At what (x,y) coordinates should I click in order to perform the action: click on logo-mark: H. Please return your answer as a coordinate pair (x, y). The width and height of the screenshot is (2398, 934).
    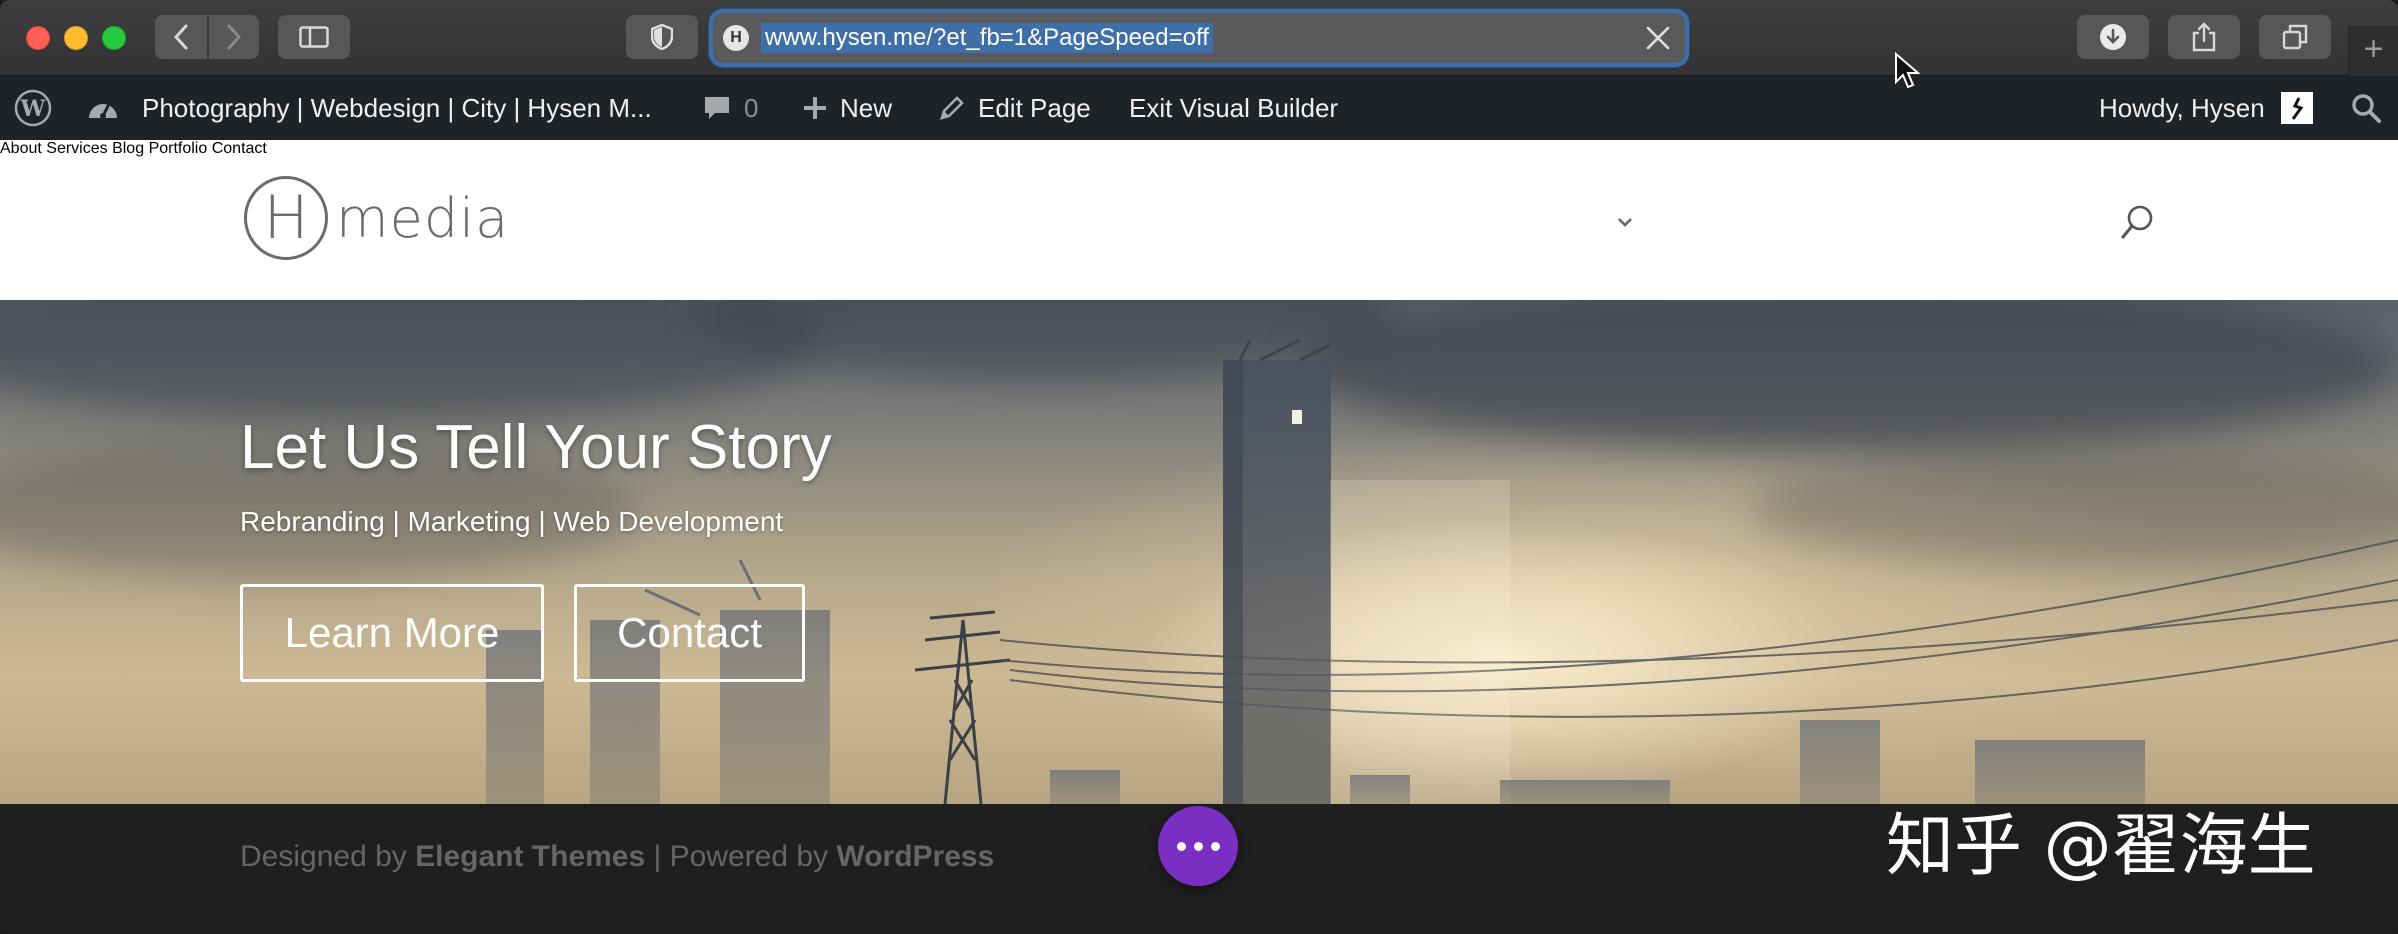
    Looking at the image, I should click on (286, 218).